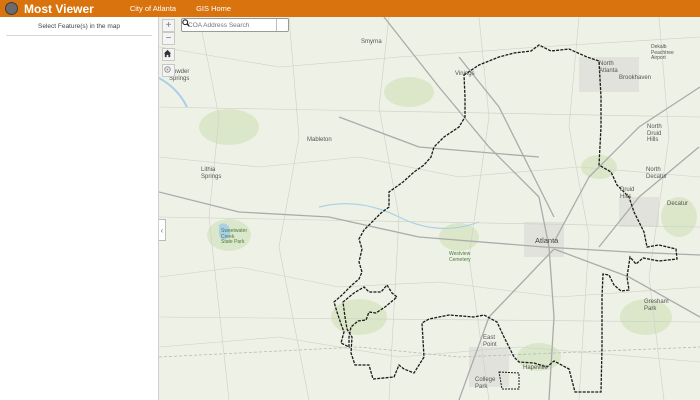 This screenshot has height=400, width=700. I want to click on map-label-mableton: Mableton, so click(319, 140).